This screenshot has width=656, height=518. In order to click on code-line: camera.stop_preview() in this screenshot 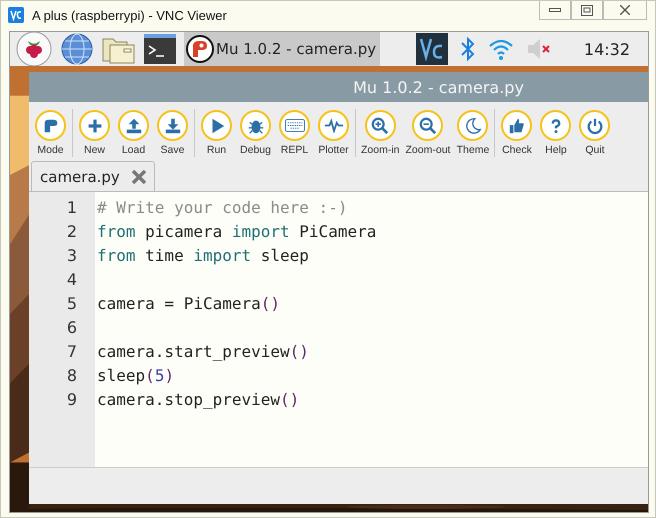, I will do `click(198, 399)`.